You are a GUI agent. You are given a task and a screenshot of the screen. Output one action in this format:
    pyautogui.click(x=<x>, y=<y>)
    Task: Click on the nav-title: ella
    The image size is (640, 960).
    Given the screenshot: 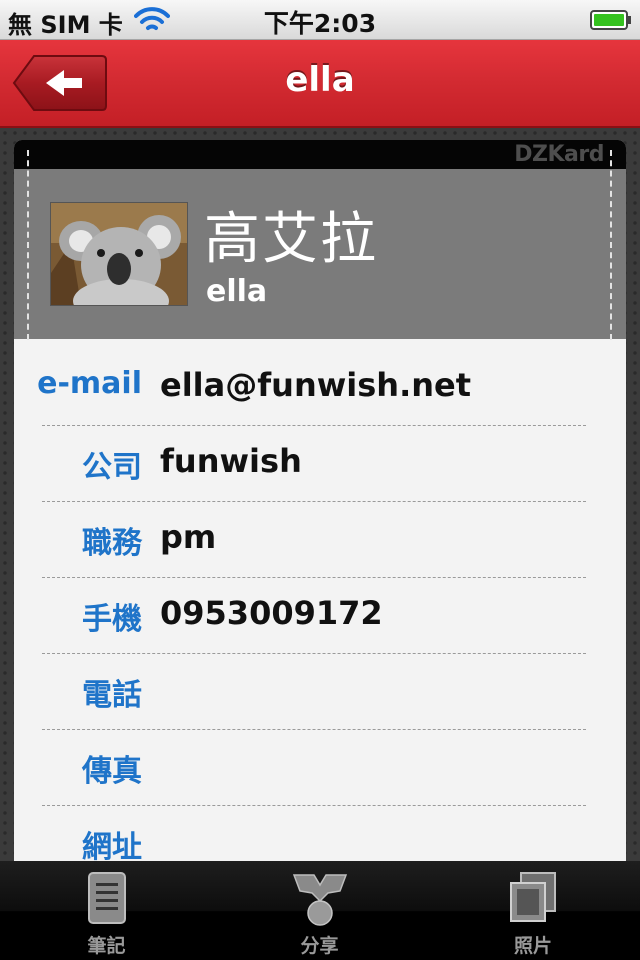 What is the action you would take?
    pyautogui.click(x=320, y=80)
    